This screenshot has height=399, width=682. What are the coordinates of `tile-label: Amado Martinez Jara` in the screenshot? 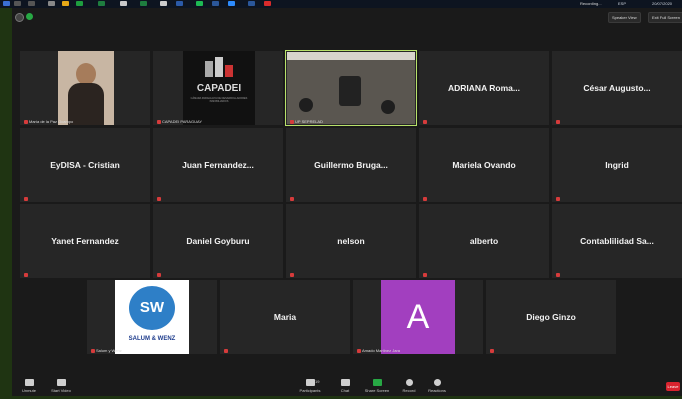 It's located at (378, 350).